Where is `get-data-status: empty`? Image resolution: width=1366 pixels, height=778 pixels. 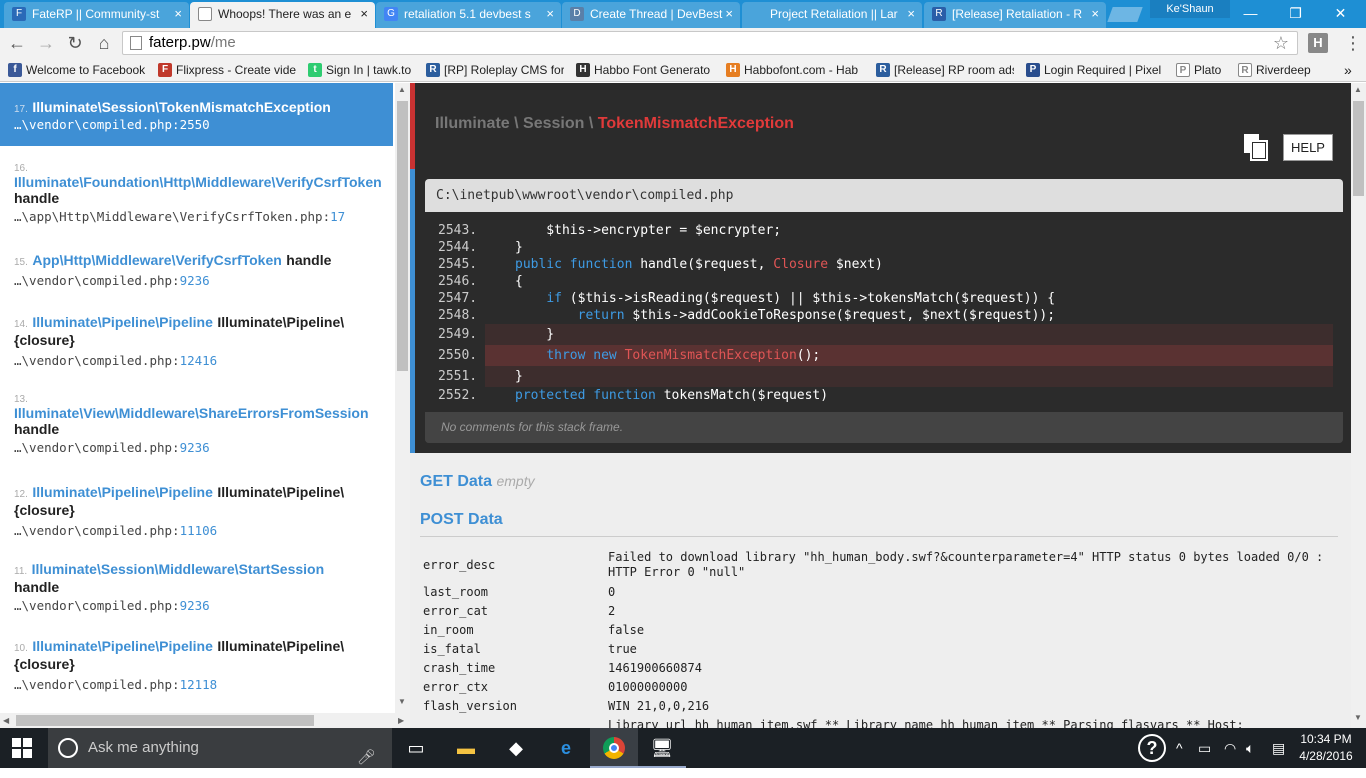
get-data-status: empty is located at coordinates (515, 481).